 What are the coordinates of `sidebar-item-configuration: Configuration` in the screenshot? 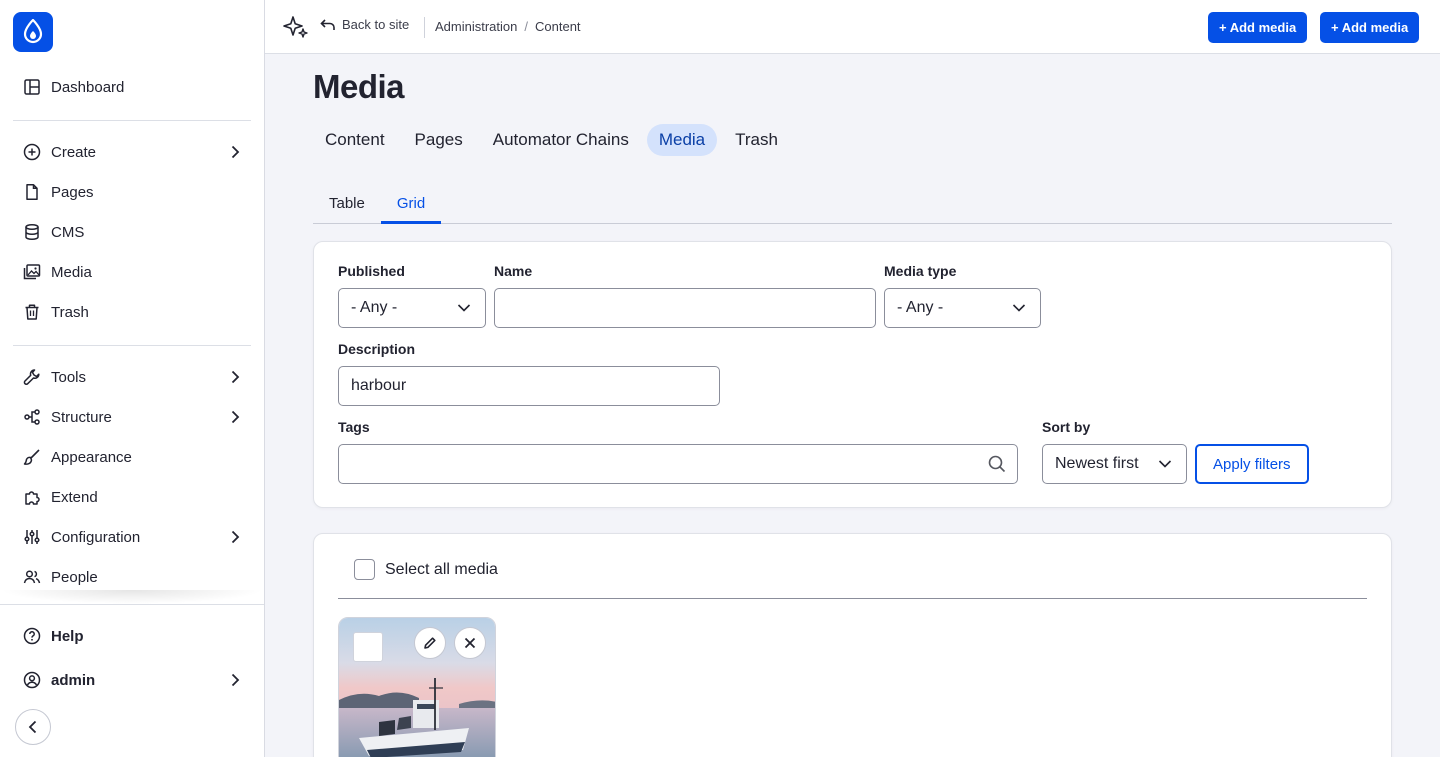 It's located at (132, 537).